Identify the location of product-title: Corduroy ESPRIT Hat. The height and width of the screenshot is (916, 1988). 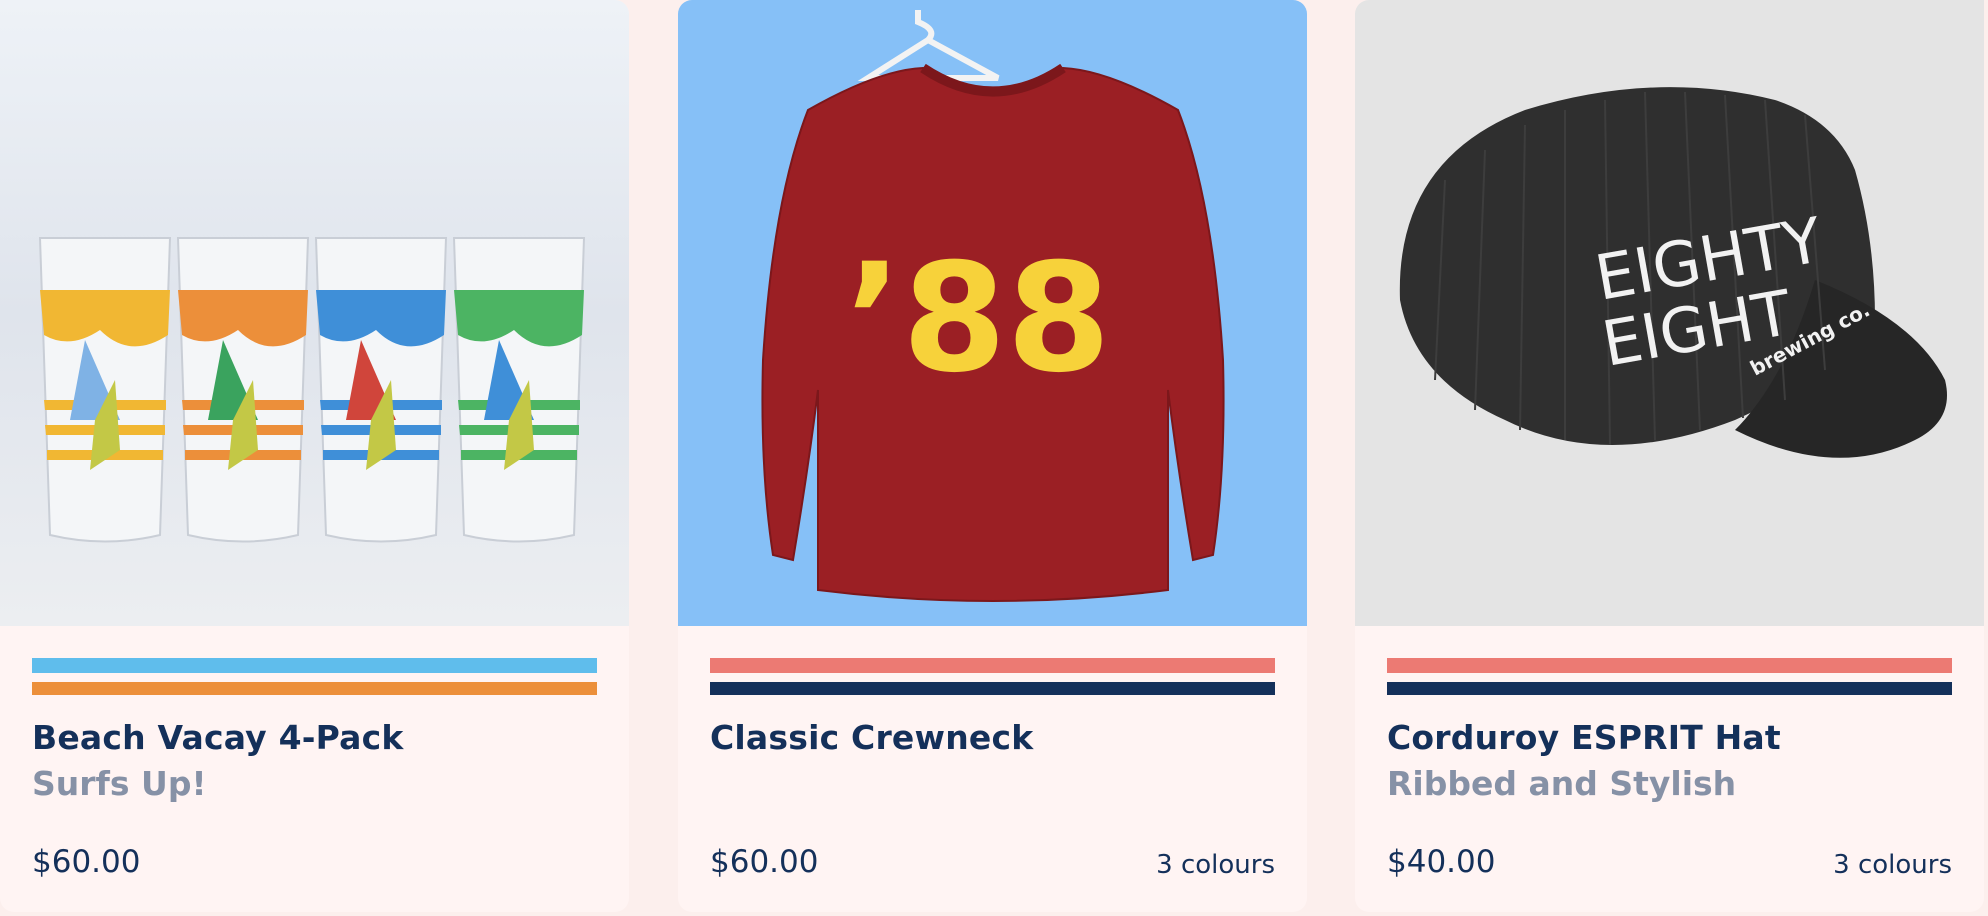
(1584, 737).